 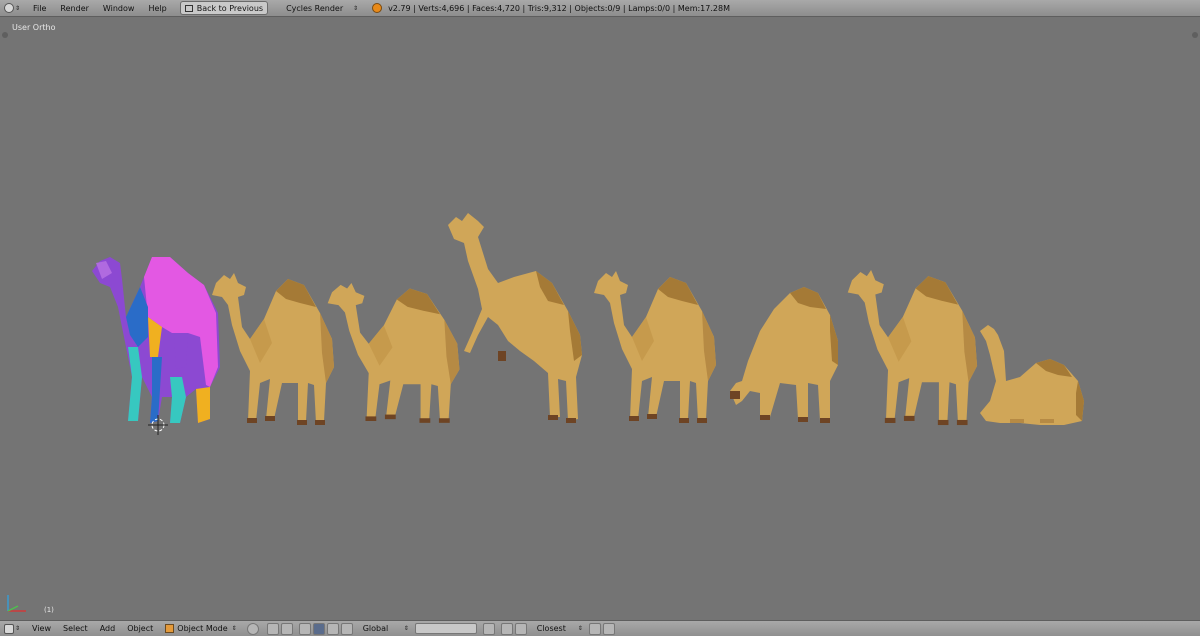 I want to click on object-mode-icon, so click(x=170, y=628).